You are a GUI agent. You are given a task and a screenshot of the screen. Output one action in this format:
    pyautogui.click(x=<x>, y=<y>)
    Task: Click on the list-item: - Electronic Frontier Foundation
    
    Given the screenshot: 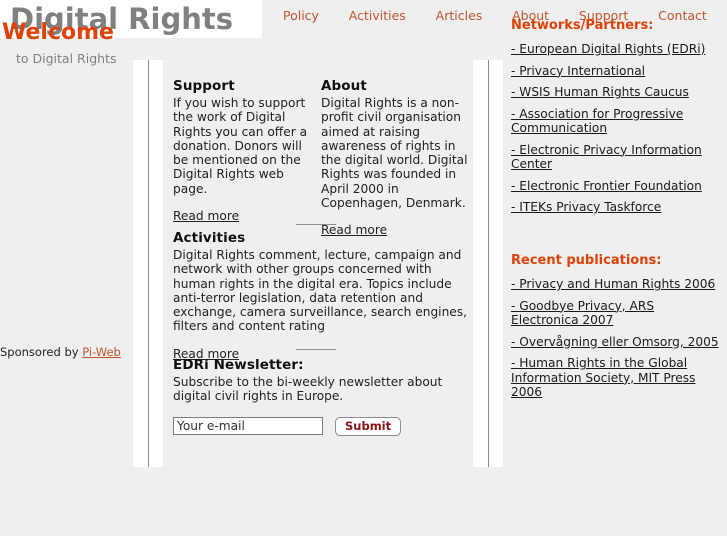 What is the action you would take?
    pyautogui.click(x=617, y=186)
    